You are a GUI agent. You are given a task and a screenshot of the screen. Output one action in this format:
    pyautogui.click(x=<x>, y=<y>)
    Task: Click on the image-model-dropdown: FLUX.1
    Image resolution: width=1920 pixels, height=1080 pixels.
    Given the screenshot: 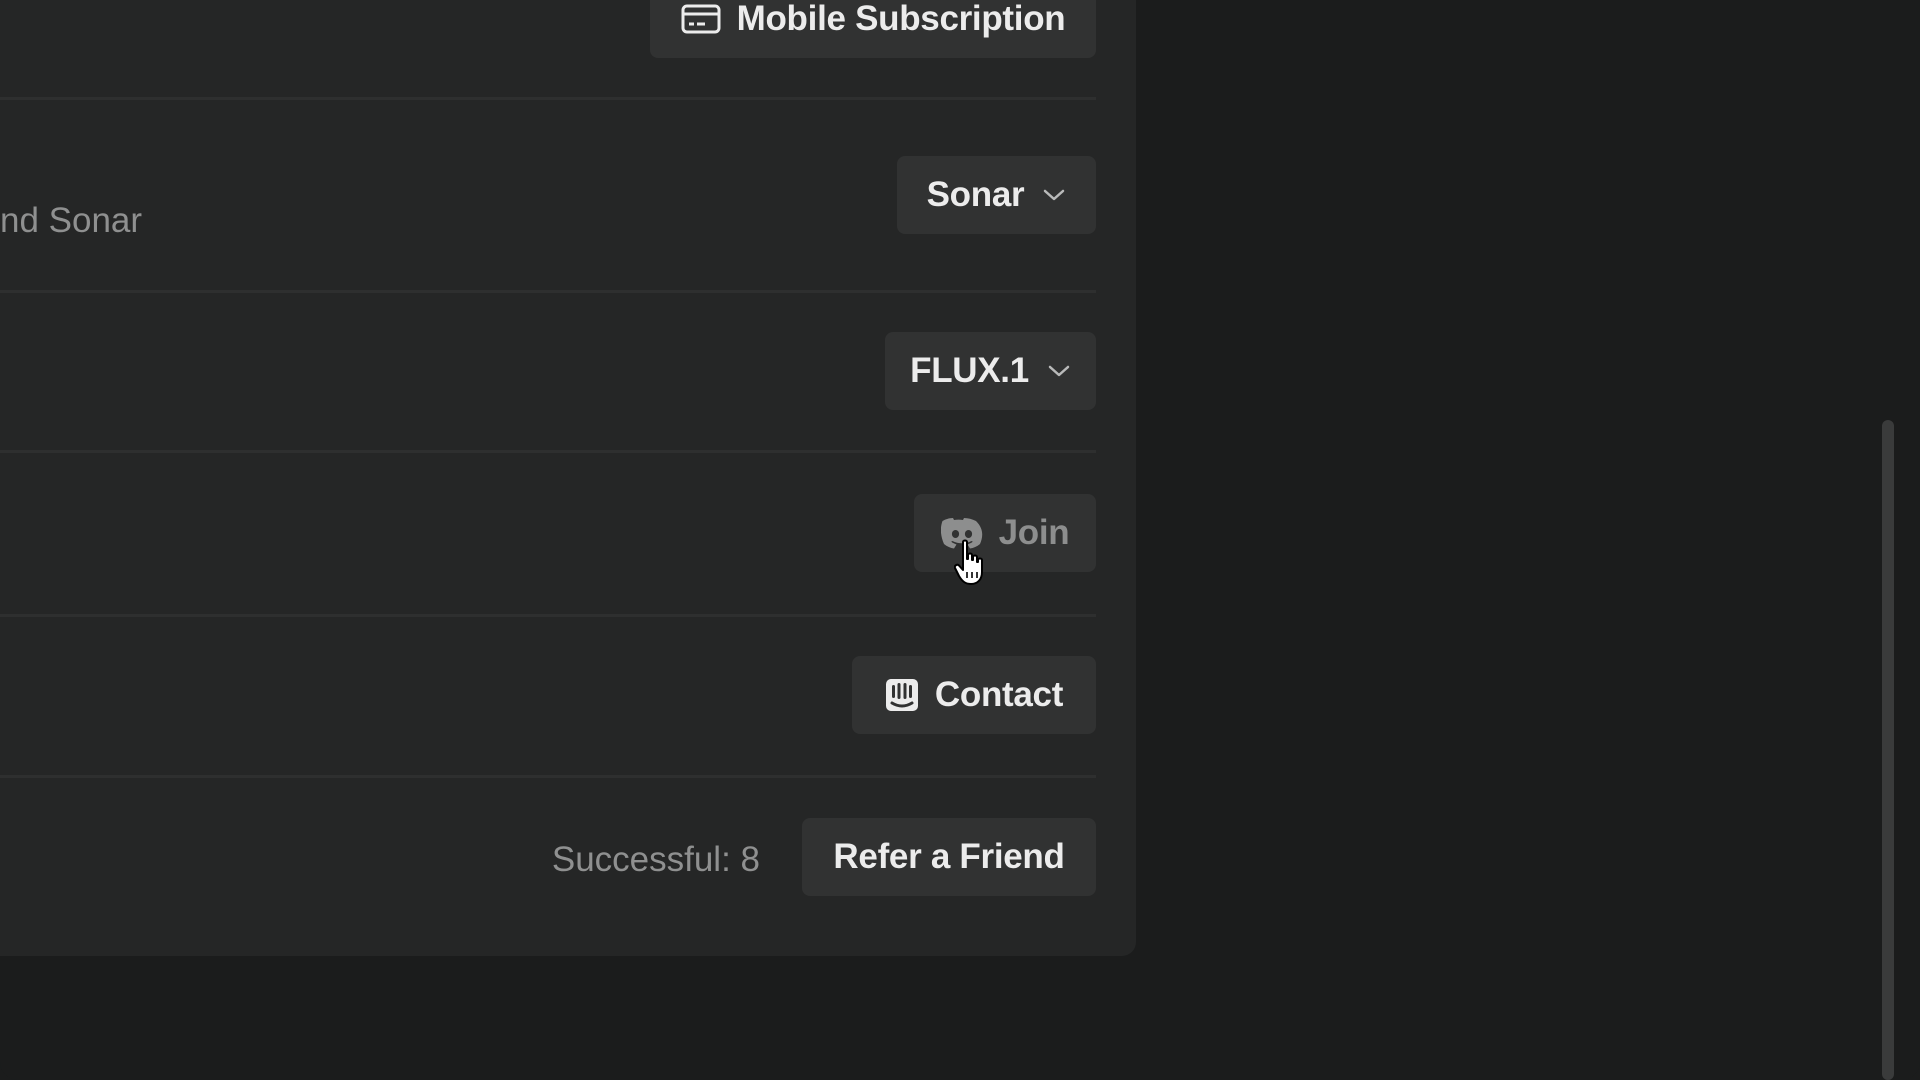 What is the action you would take?
    pyautogui.click(x=990, y=371)
    